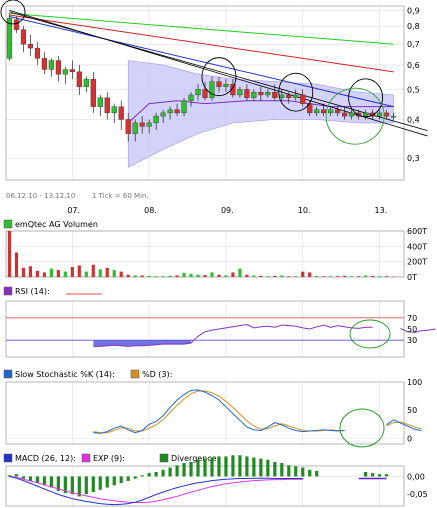 The width and height of the screenshot is (437, 508). Describe the element at coordinates (417, 262) in the screenshot. I see `volume-ytick-label: 200T` at that location.